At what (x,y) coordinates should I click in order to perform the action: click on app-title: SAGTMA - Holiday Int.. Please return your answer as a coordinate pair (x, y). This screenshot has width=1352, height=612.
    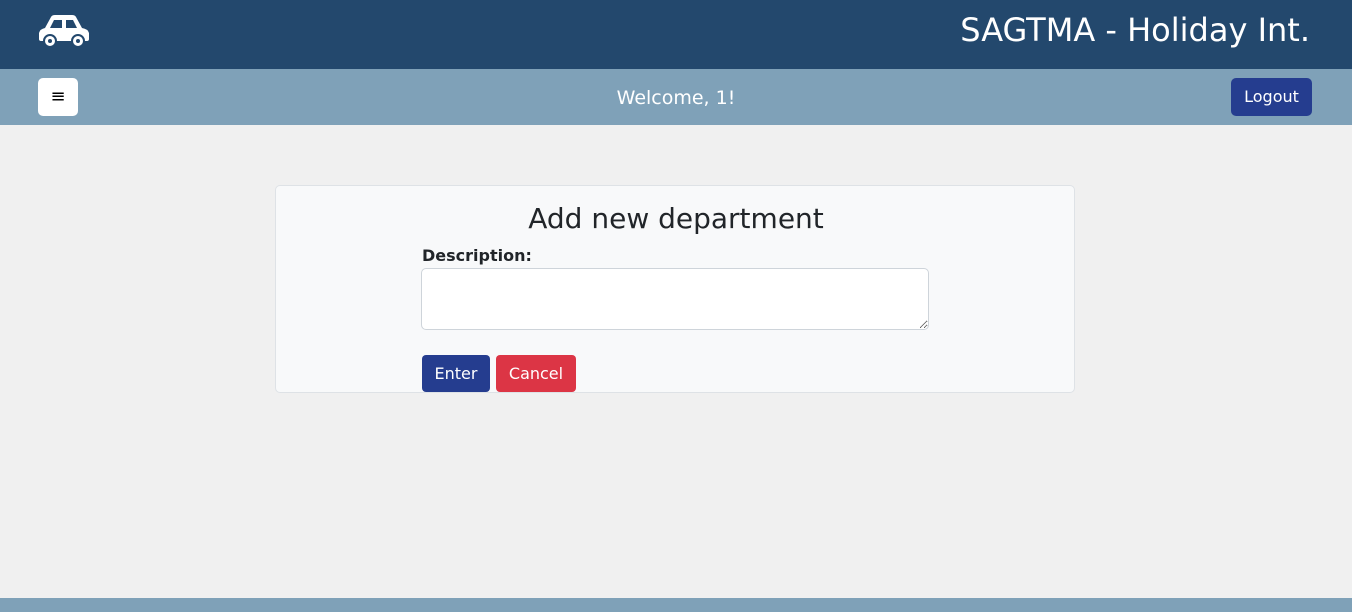
    Looking at the image, I should click on (1135, 30).